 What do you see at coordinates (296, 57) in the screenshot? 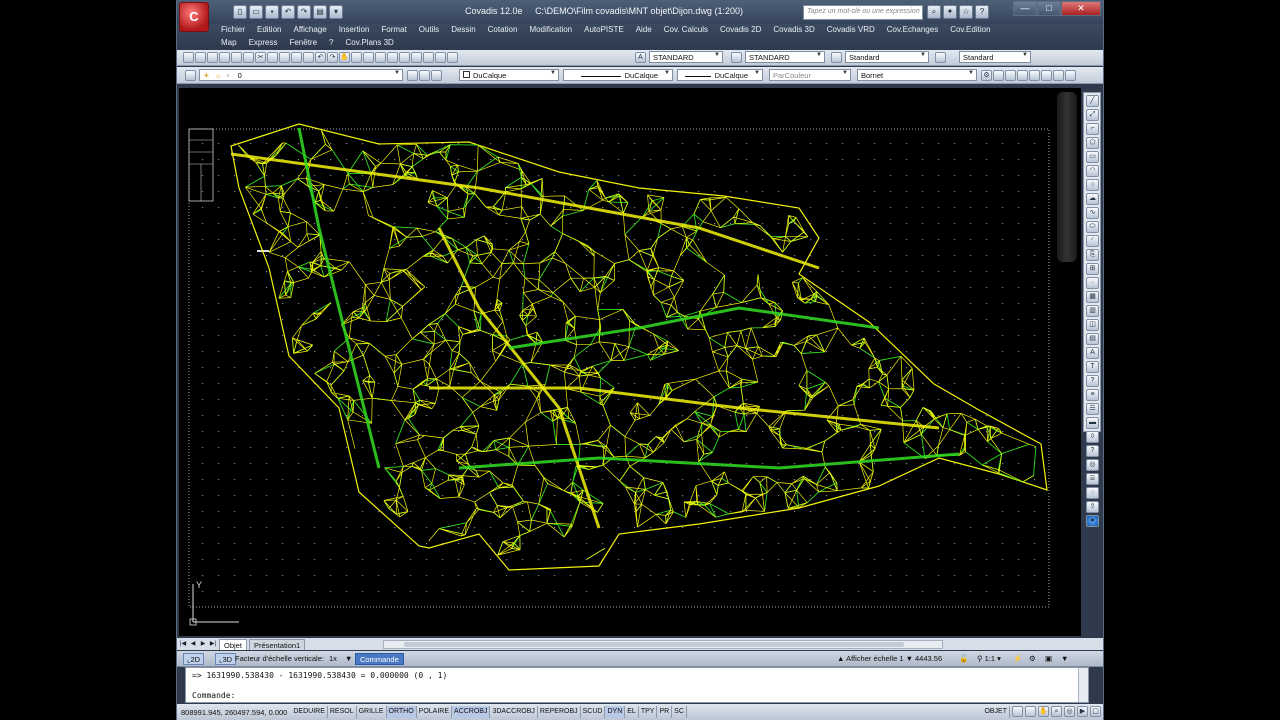
I see `match-properties-icon` at bounding box center [296, 57].